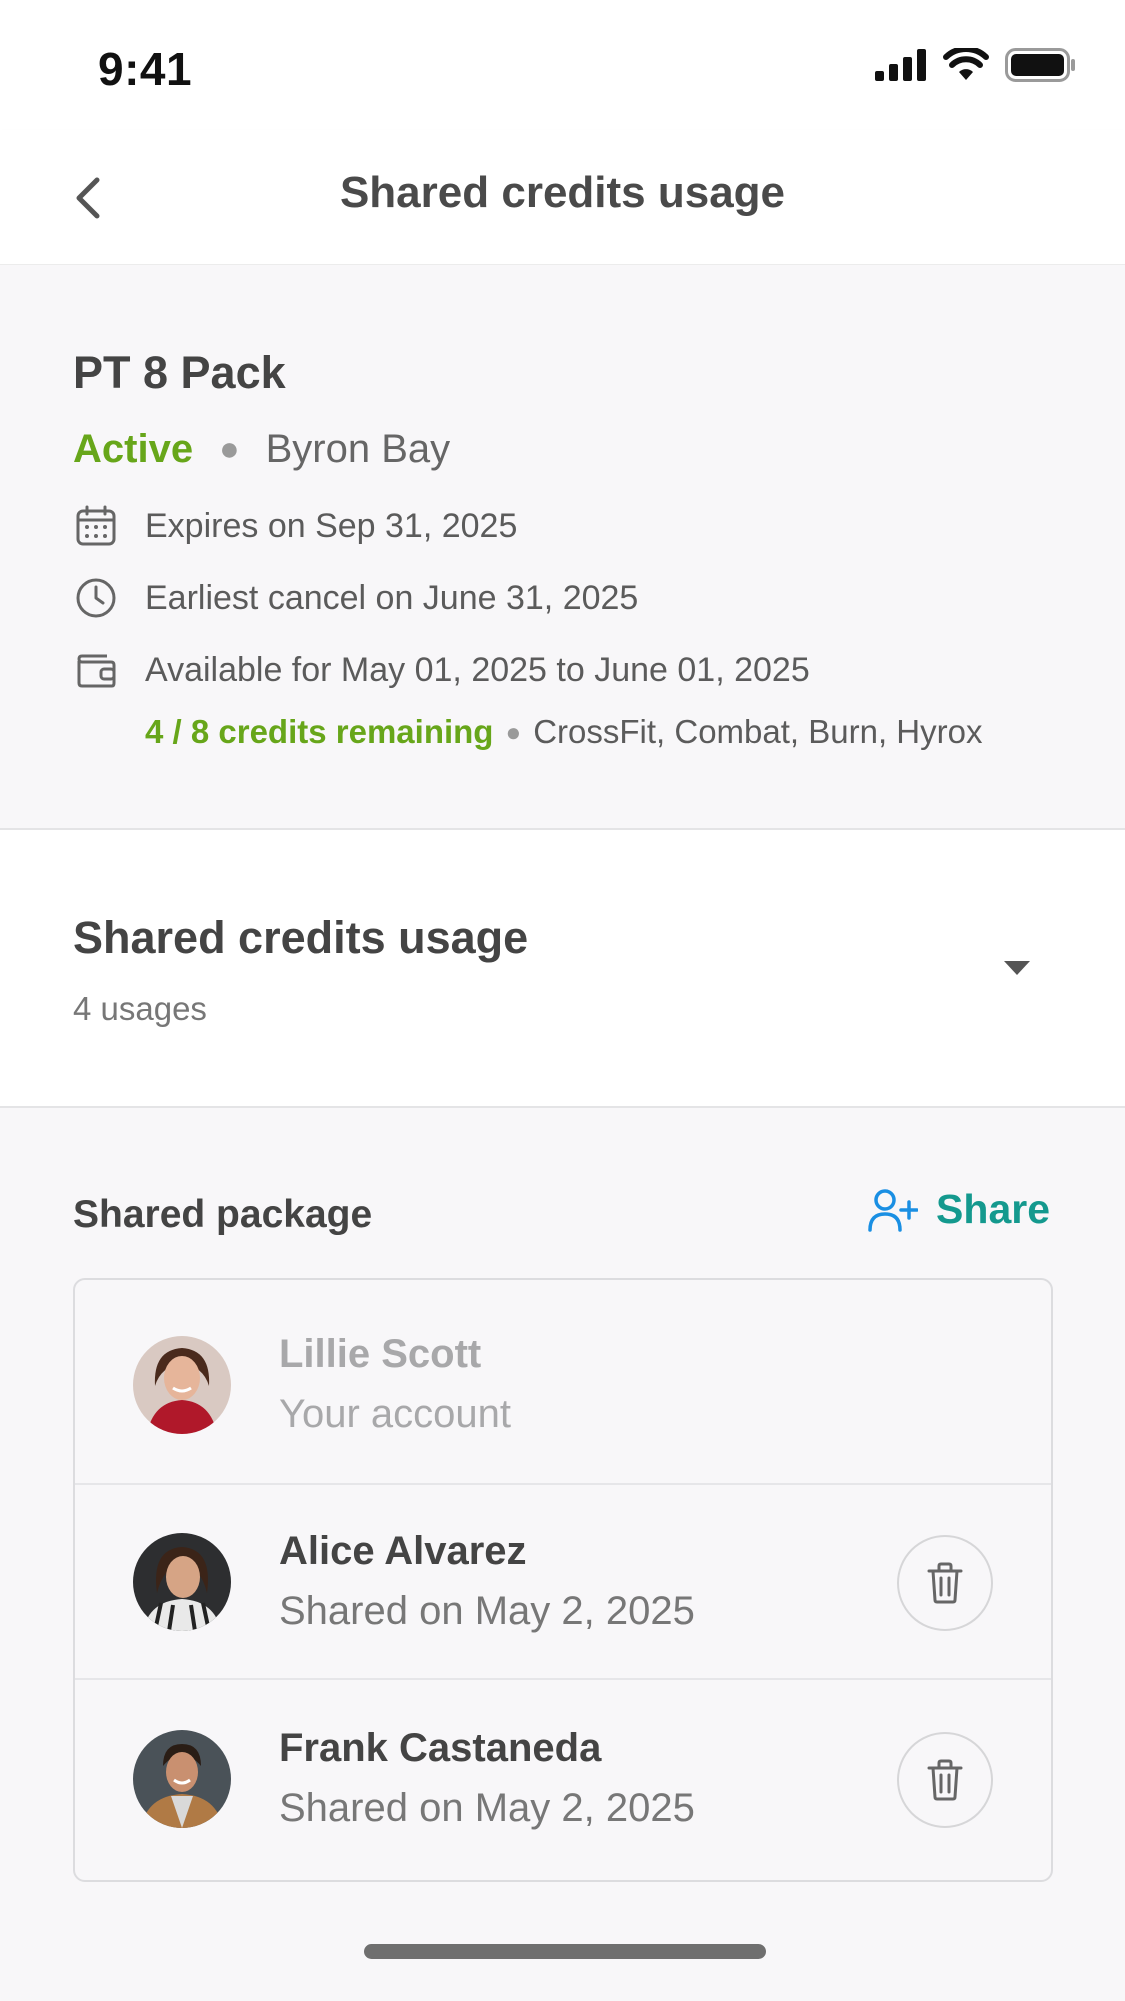 The image size is (1125, 2001). What do you see at coordinates (392, 597) in the screenshot?
I see `earliest-cancel-text: Earliest cancel on June 31, 2025` at bounding box center [392, 597].